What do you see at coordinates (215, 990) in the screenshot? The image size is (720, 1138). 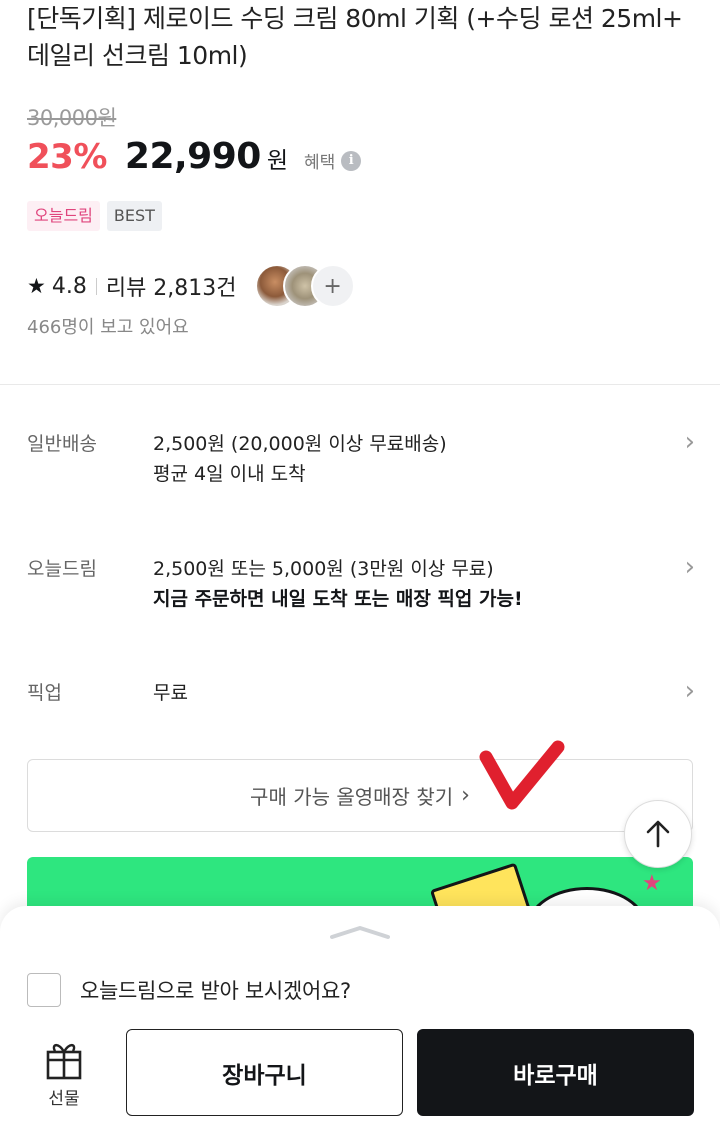 I see `today-delivery-label: 오늘드림으로 받아 보시겠어요?` at bounding box center [215, 990].